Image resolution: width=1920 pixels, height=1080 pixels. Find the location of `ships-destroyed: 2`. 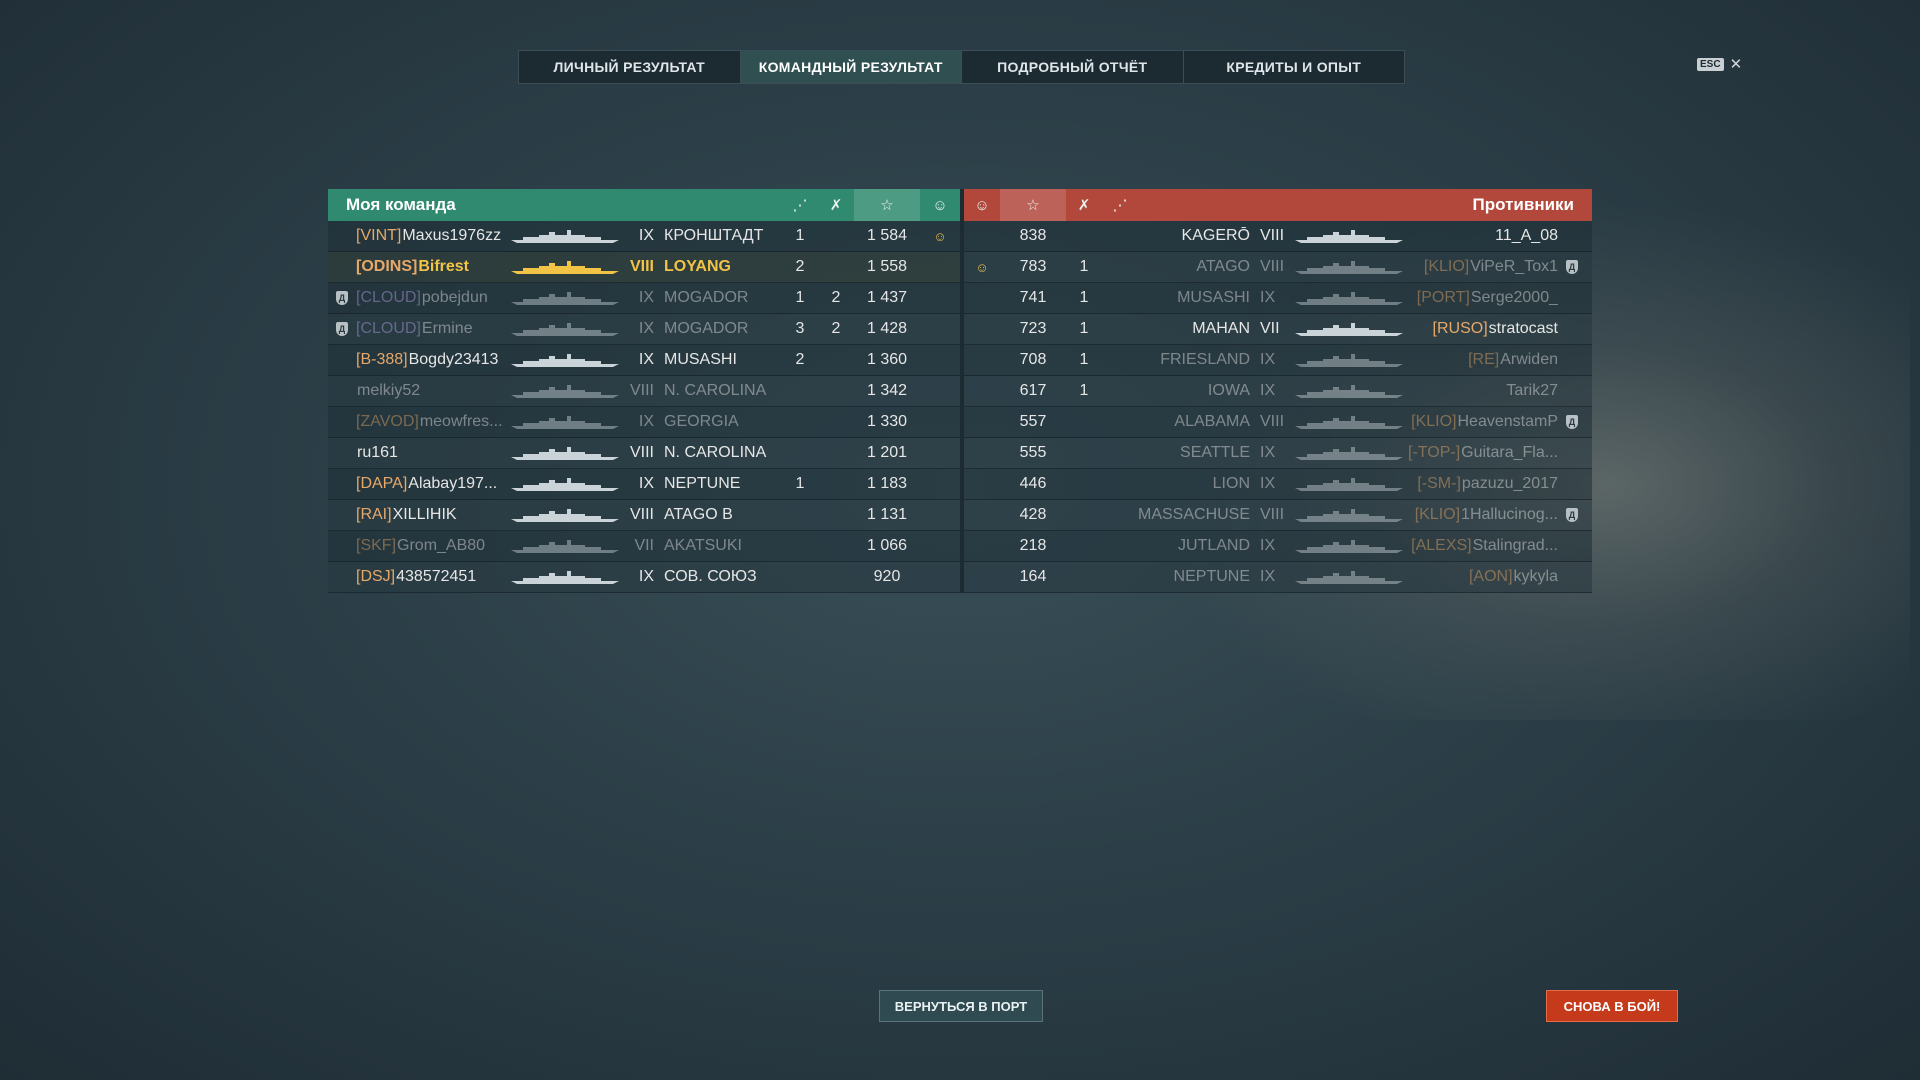

ships-destroyed: 2 is located at coordinates (800, 266).